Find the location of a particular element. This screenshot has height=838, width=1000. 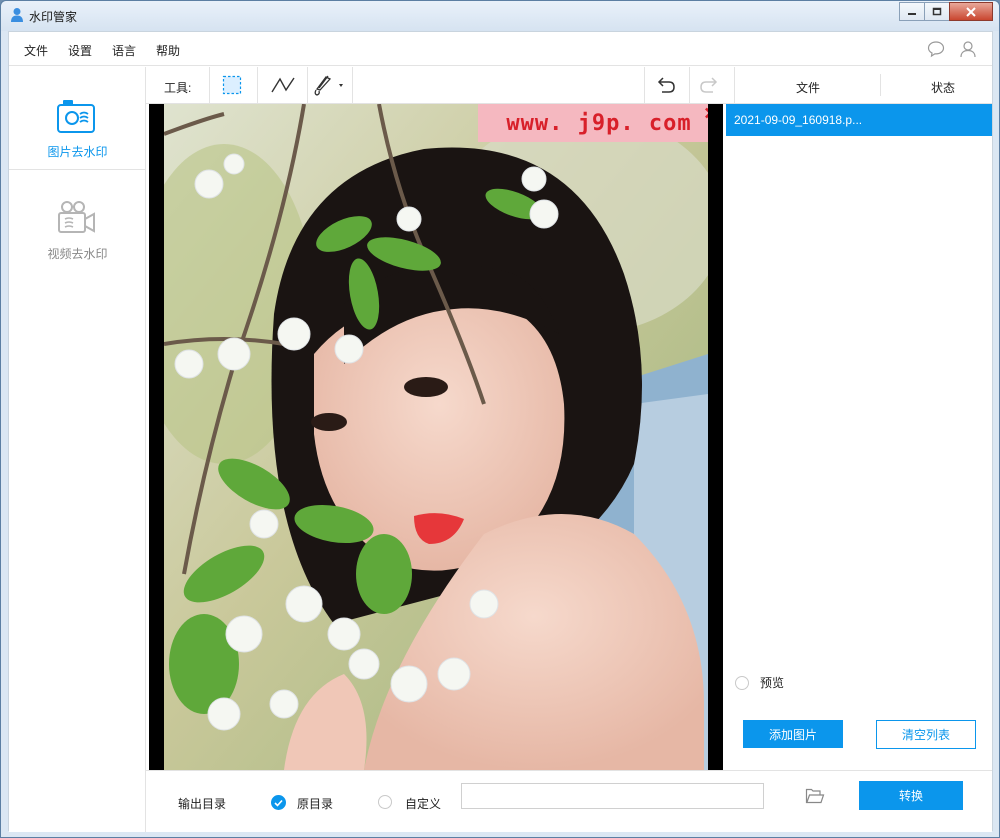

menu-help: 帮助 is located at coordinates (168, 50).